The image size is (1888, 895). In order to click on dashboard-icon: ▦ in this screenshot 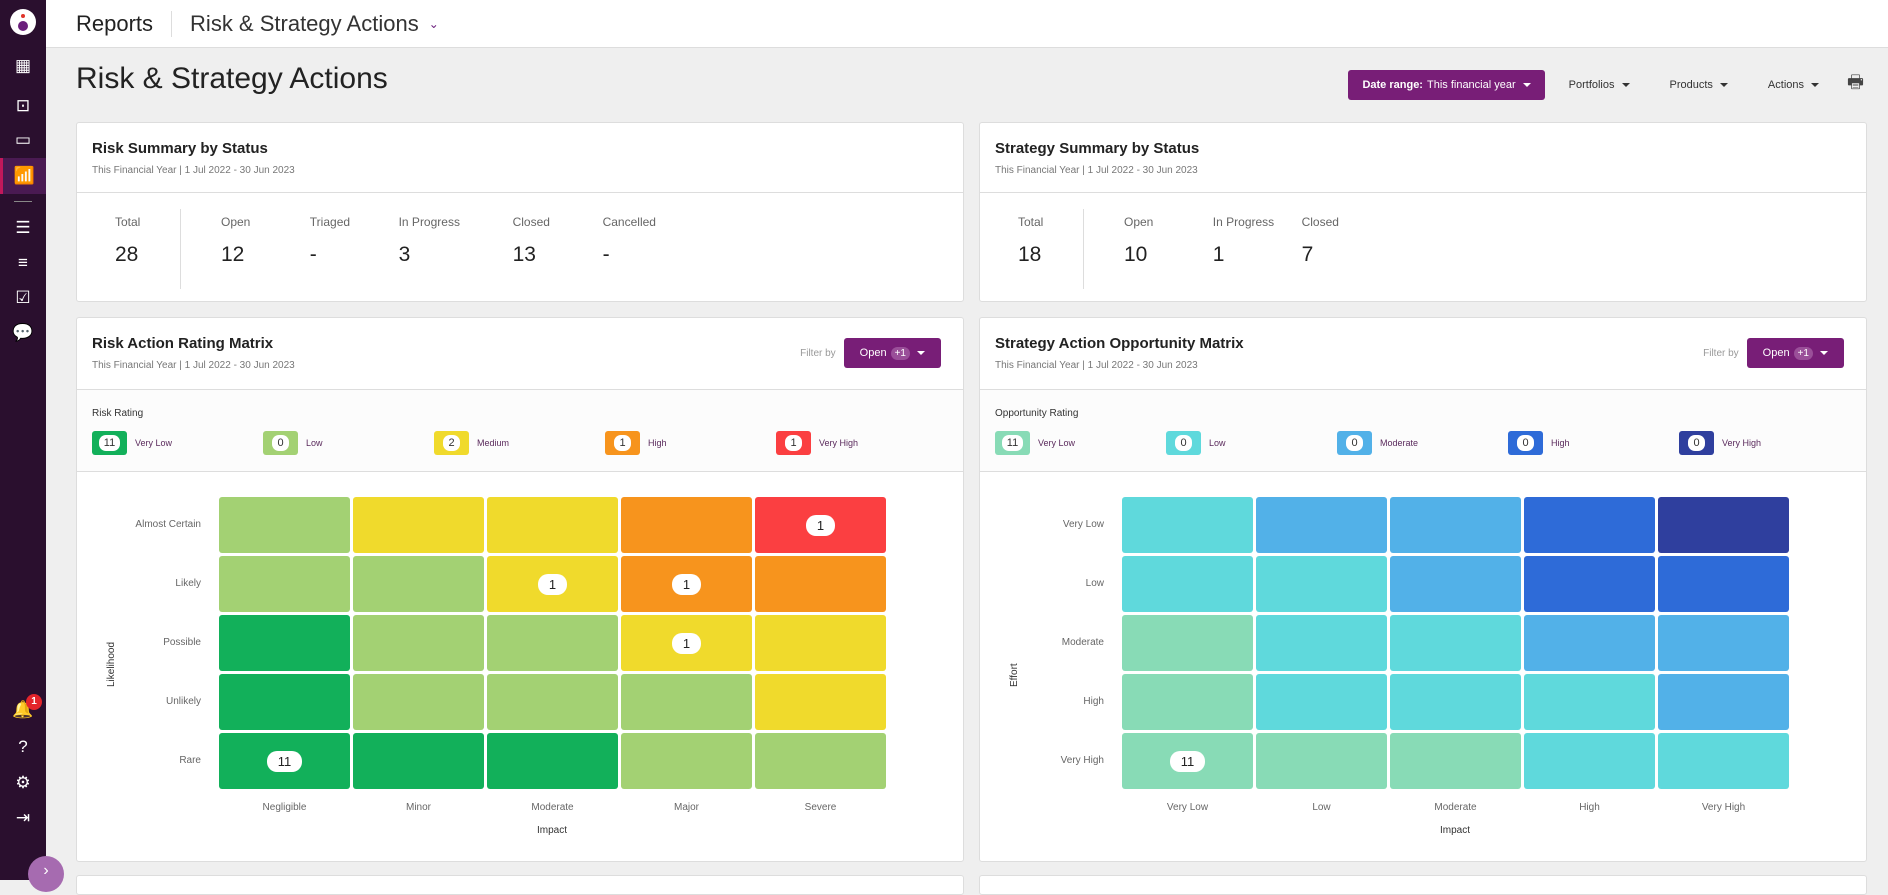, I will do `click(23, 66)`.